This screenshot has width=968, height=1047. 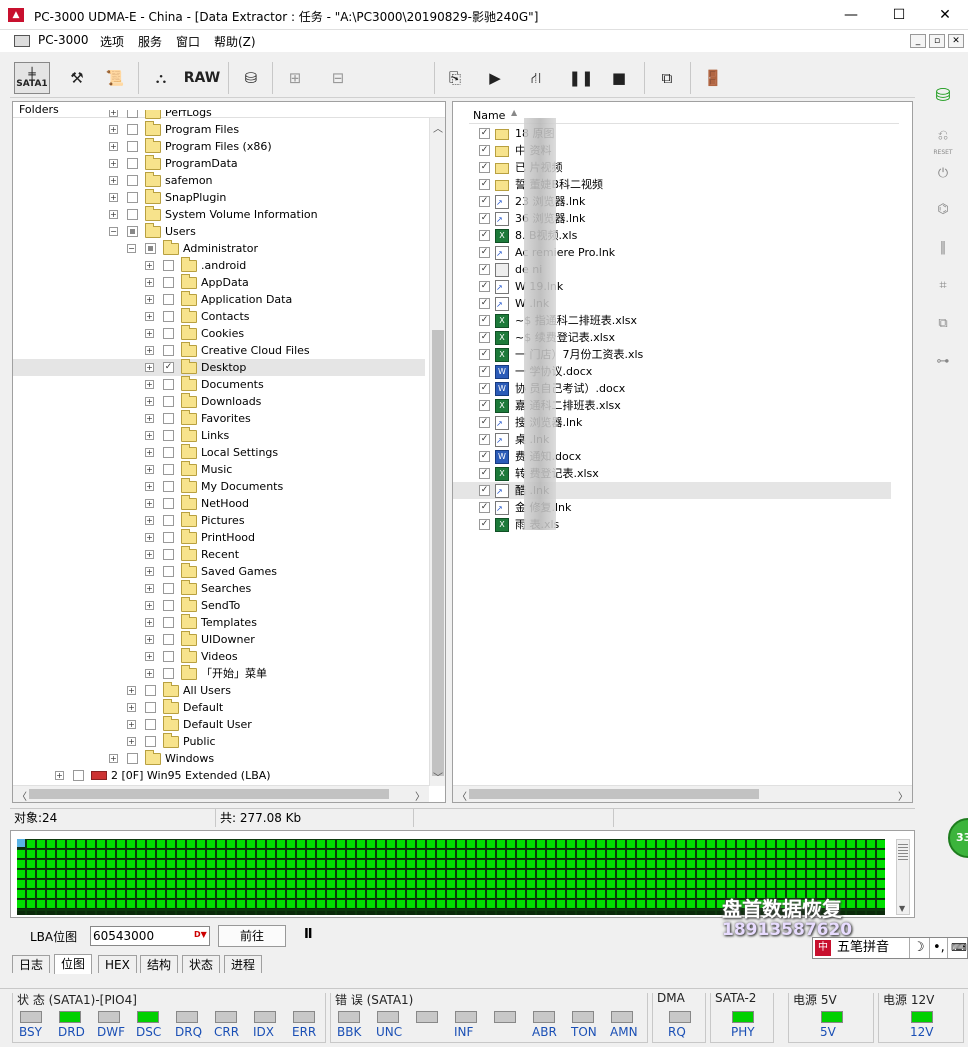 What do you see at coordinates (150, 936) in the screenshot?
I see `lba-input` at bounding box center [150, 936].